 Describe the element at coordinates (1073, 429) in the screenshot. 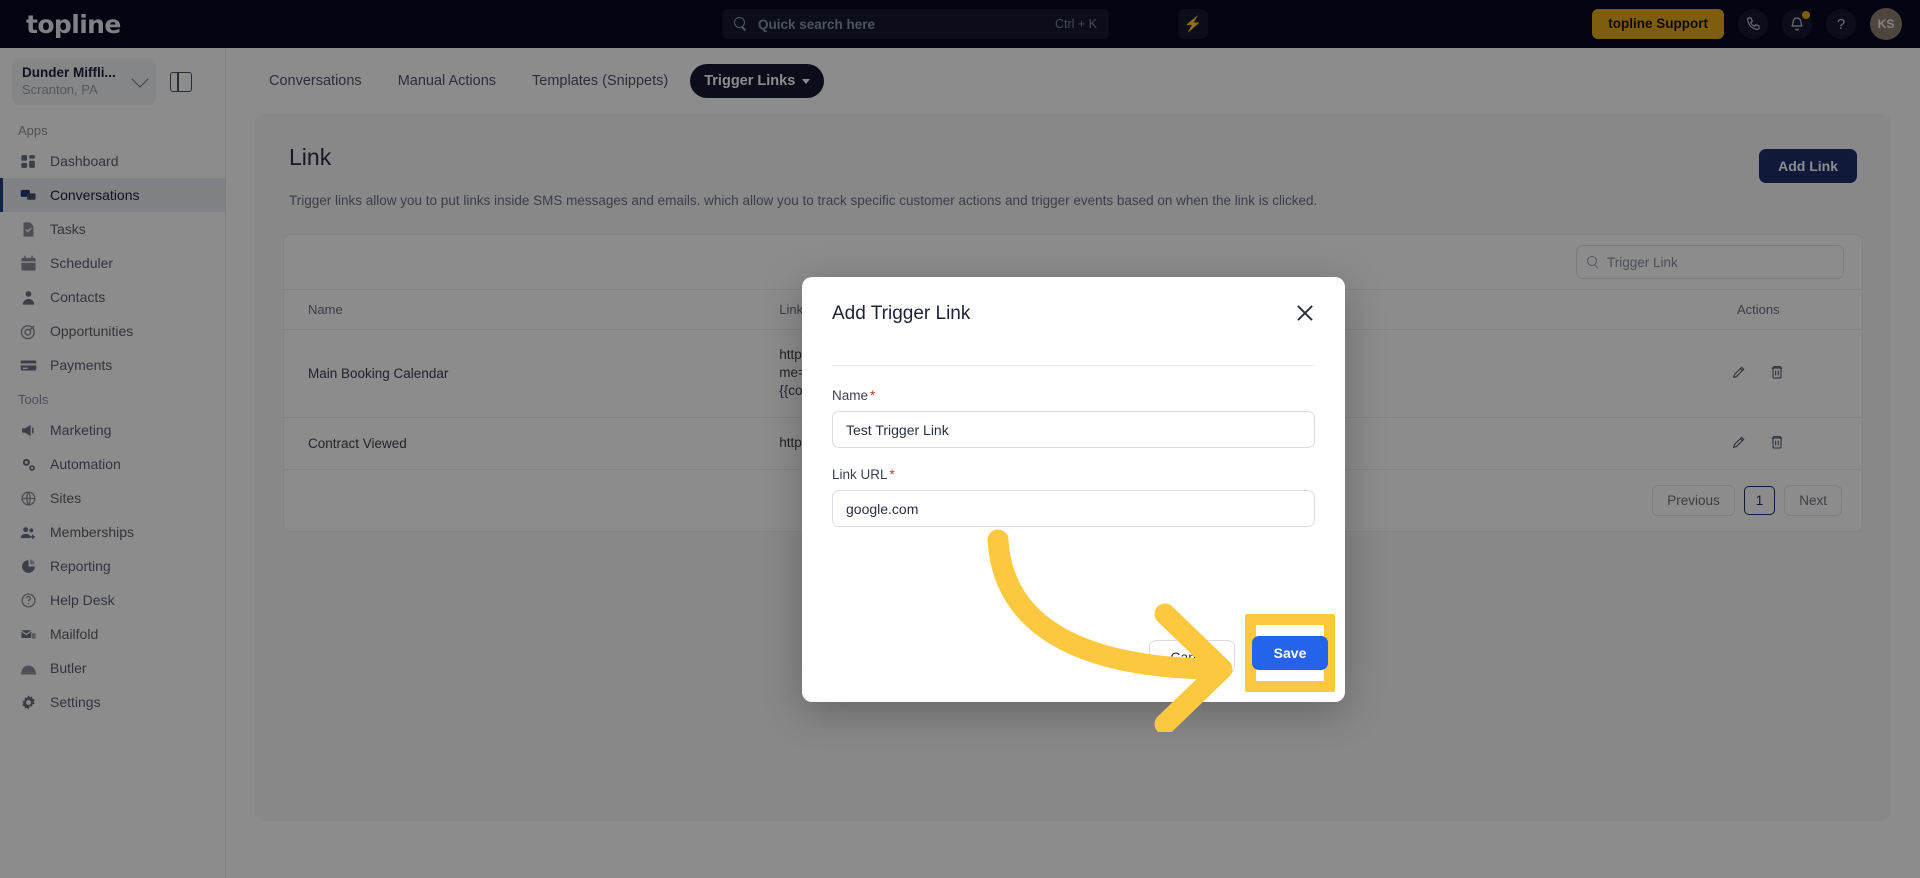

I see `name-input` at that location.